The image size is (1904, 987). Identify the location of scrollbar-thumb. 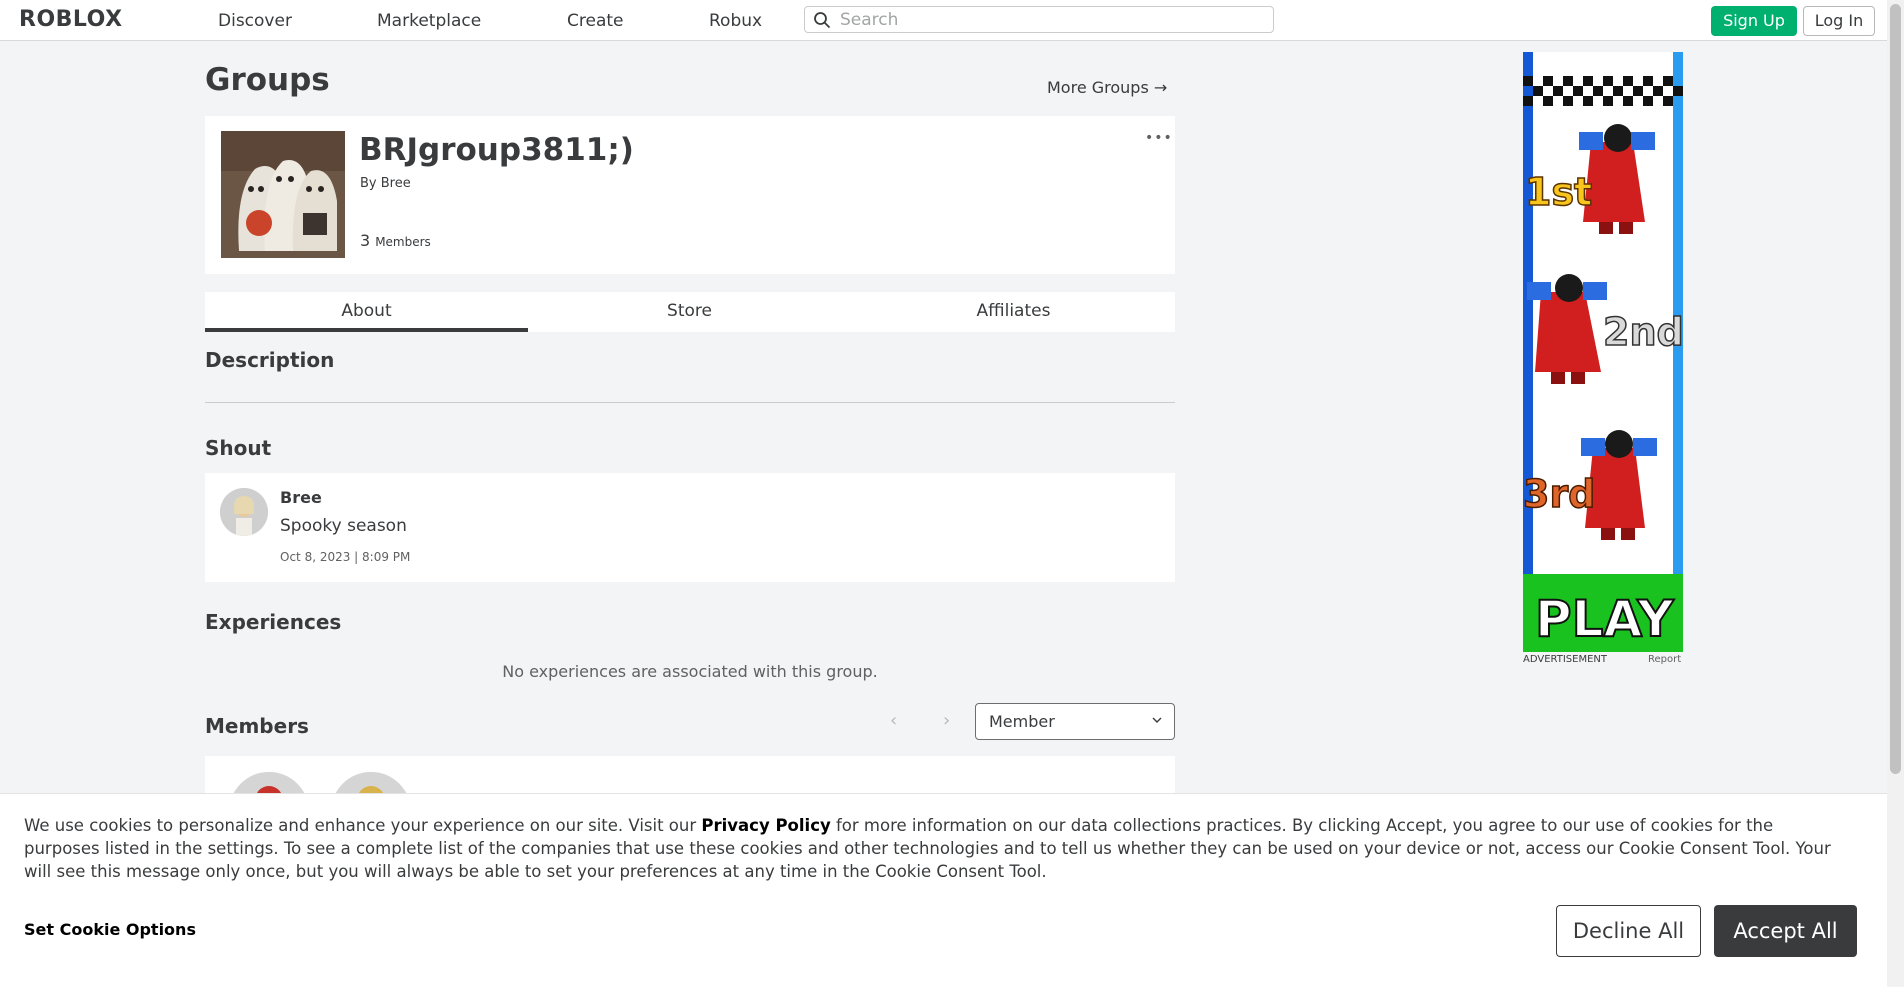
(1895, 389).